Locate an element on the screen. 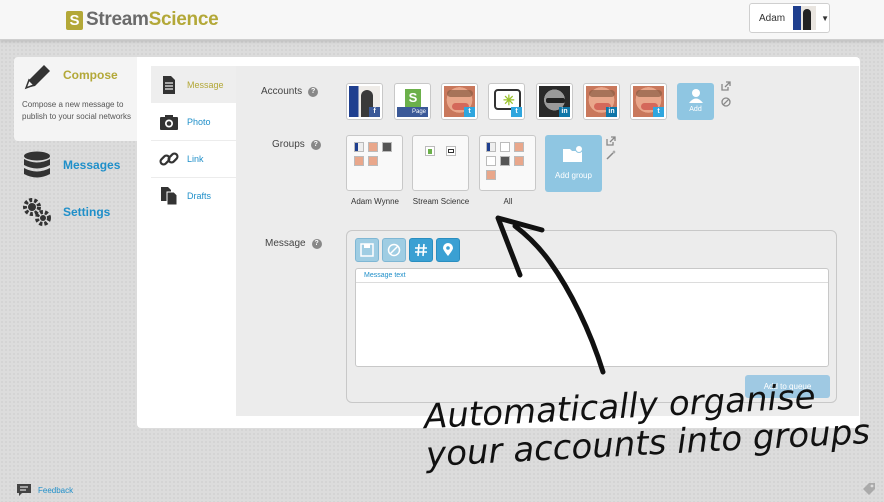 Image resolution: width=884 pixels, height=502 pixels. hashtag-icon is located at coordinates (421, 250).